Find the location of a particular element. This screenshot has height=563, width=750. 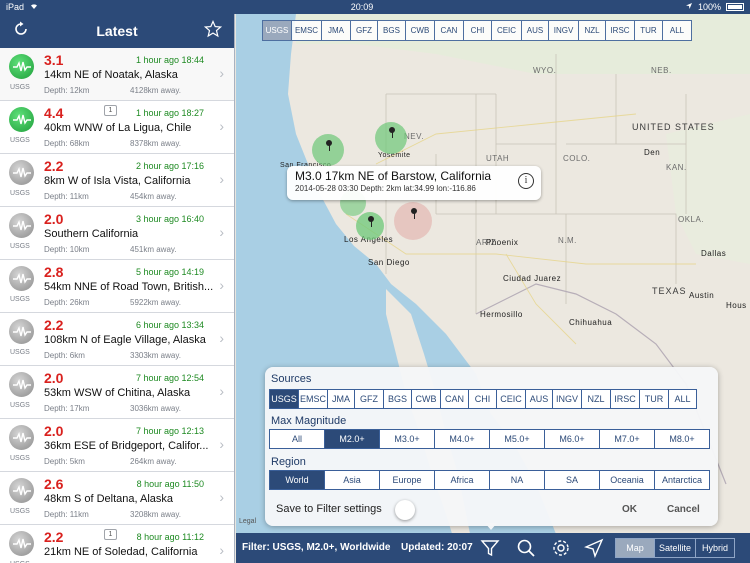

filter-region-oceania: Oceania is located at coordinates (627, 480).